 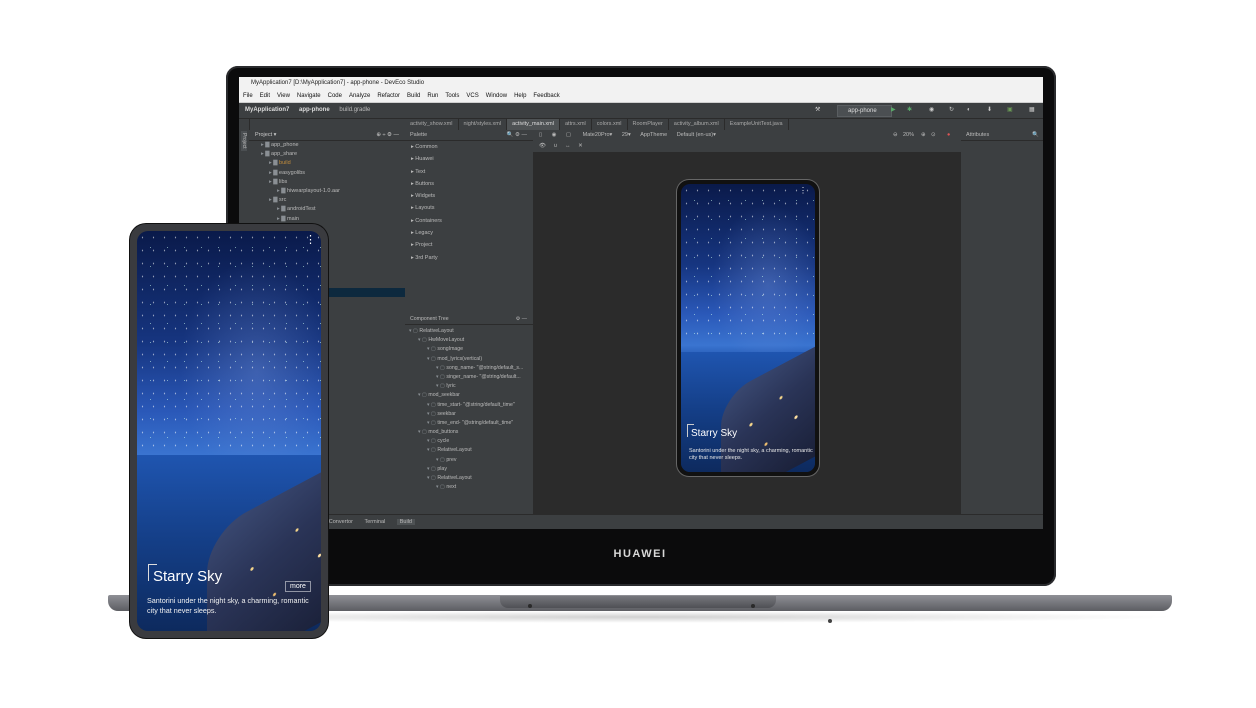 What do you see at coordinates (893, 110) in the screenshot?
I see `run-icon: ▶` at bounding box center [893, 110].